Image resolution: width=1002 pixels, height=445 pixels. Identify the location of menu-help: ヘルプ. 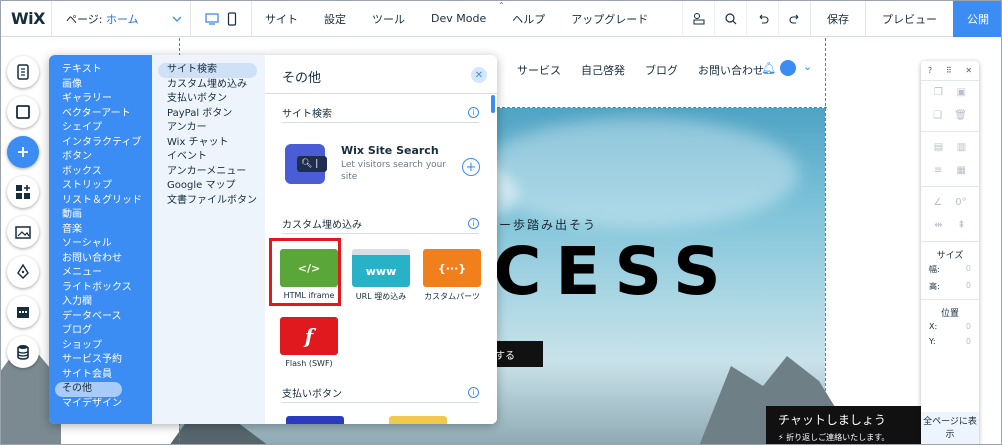
(528, 19).